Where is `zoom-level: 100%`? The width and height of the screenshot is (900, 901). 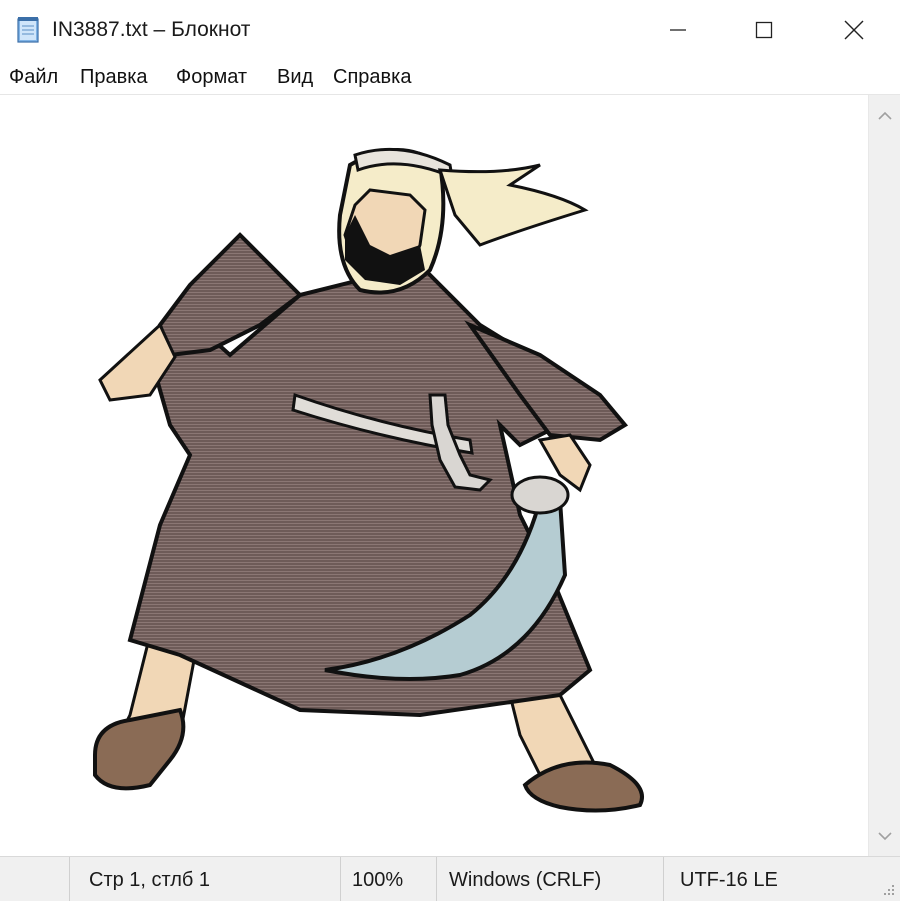
zoom-level: 100% is located at coordinates (378, 880).